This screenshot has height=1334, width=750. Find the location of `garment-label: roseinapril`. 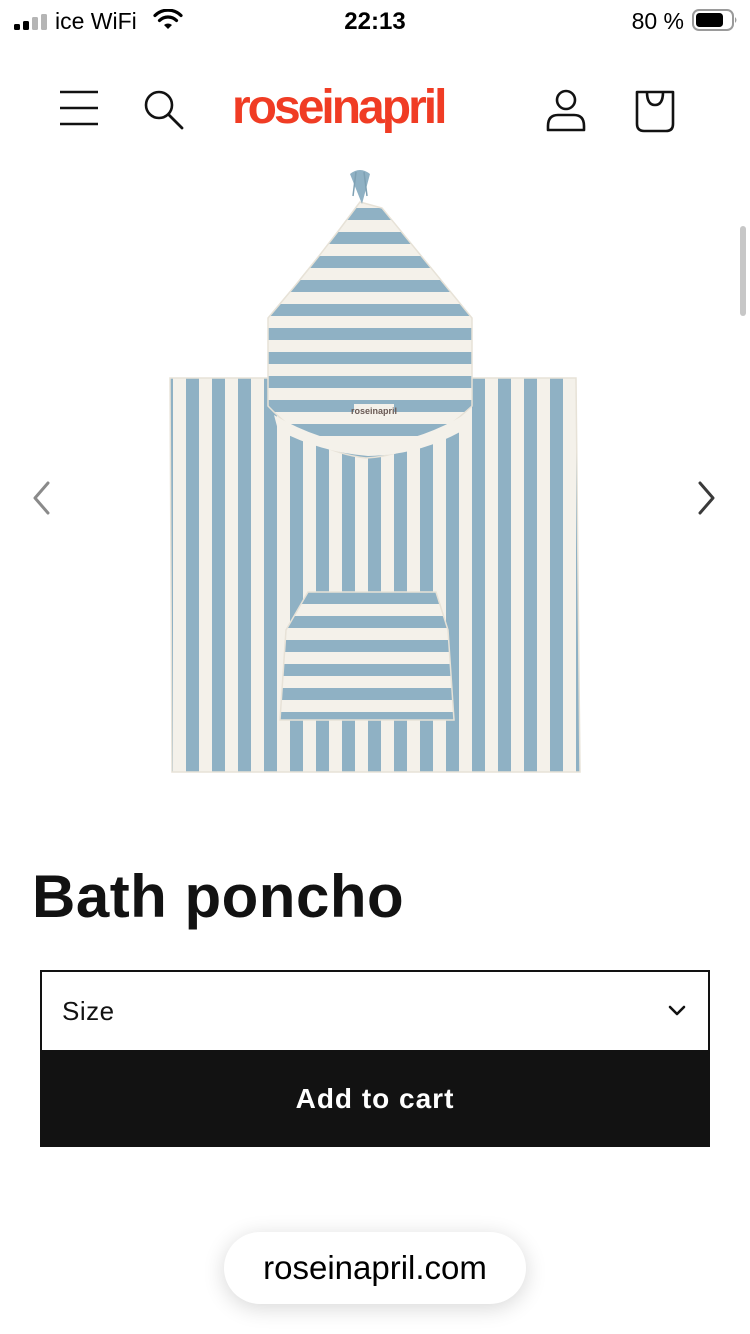

garment-label: roseinapril is located at coordinates (374, 411).